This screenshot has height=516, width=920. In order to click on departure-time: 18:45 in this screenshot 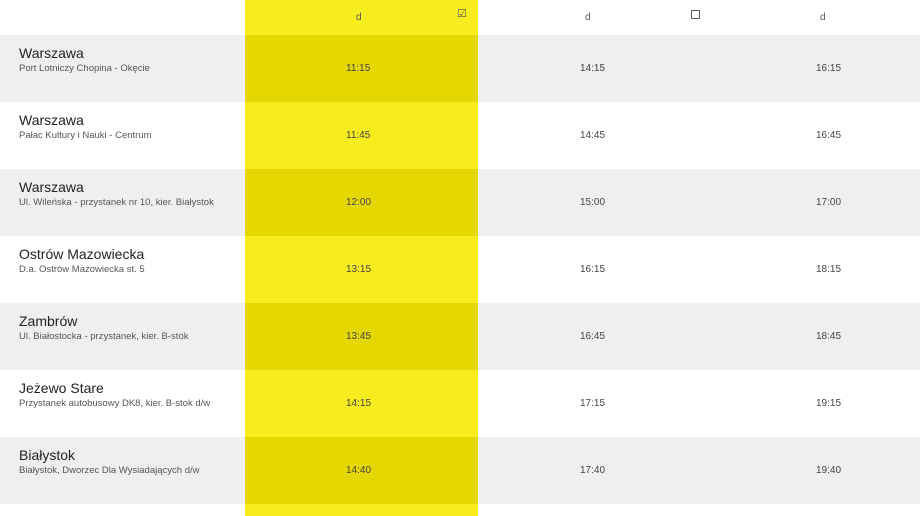, I will do `click(829, 336)`.